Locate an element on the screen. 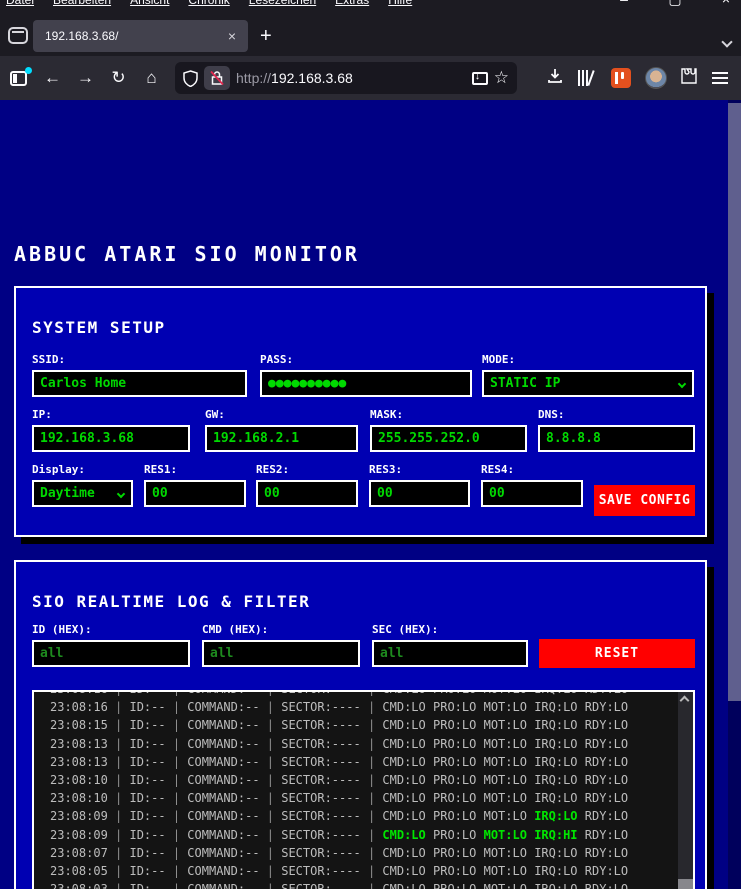  minimize-button: – is located at coordinates (624, 4).